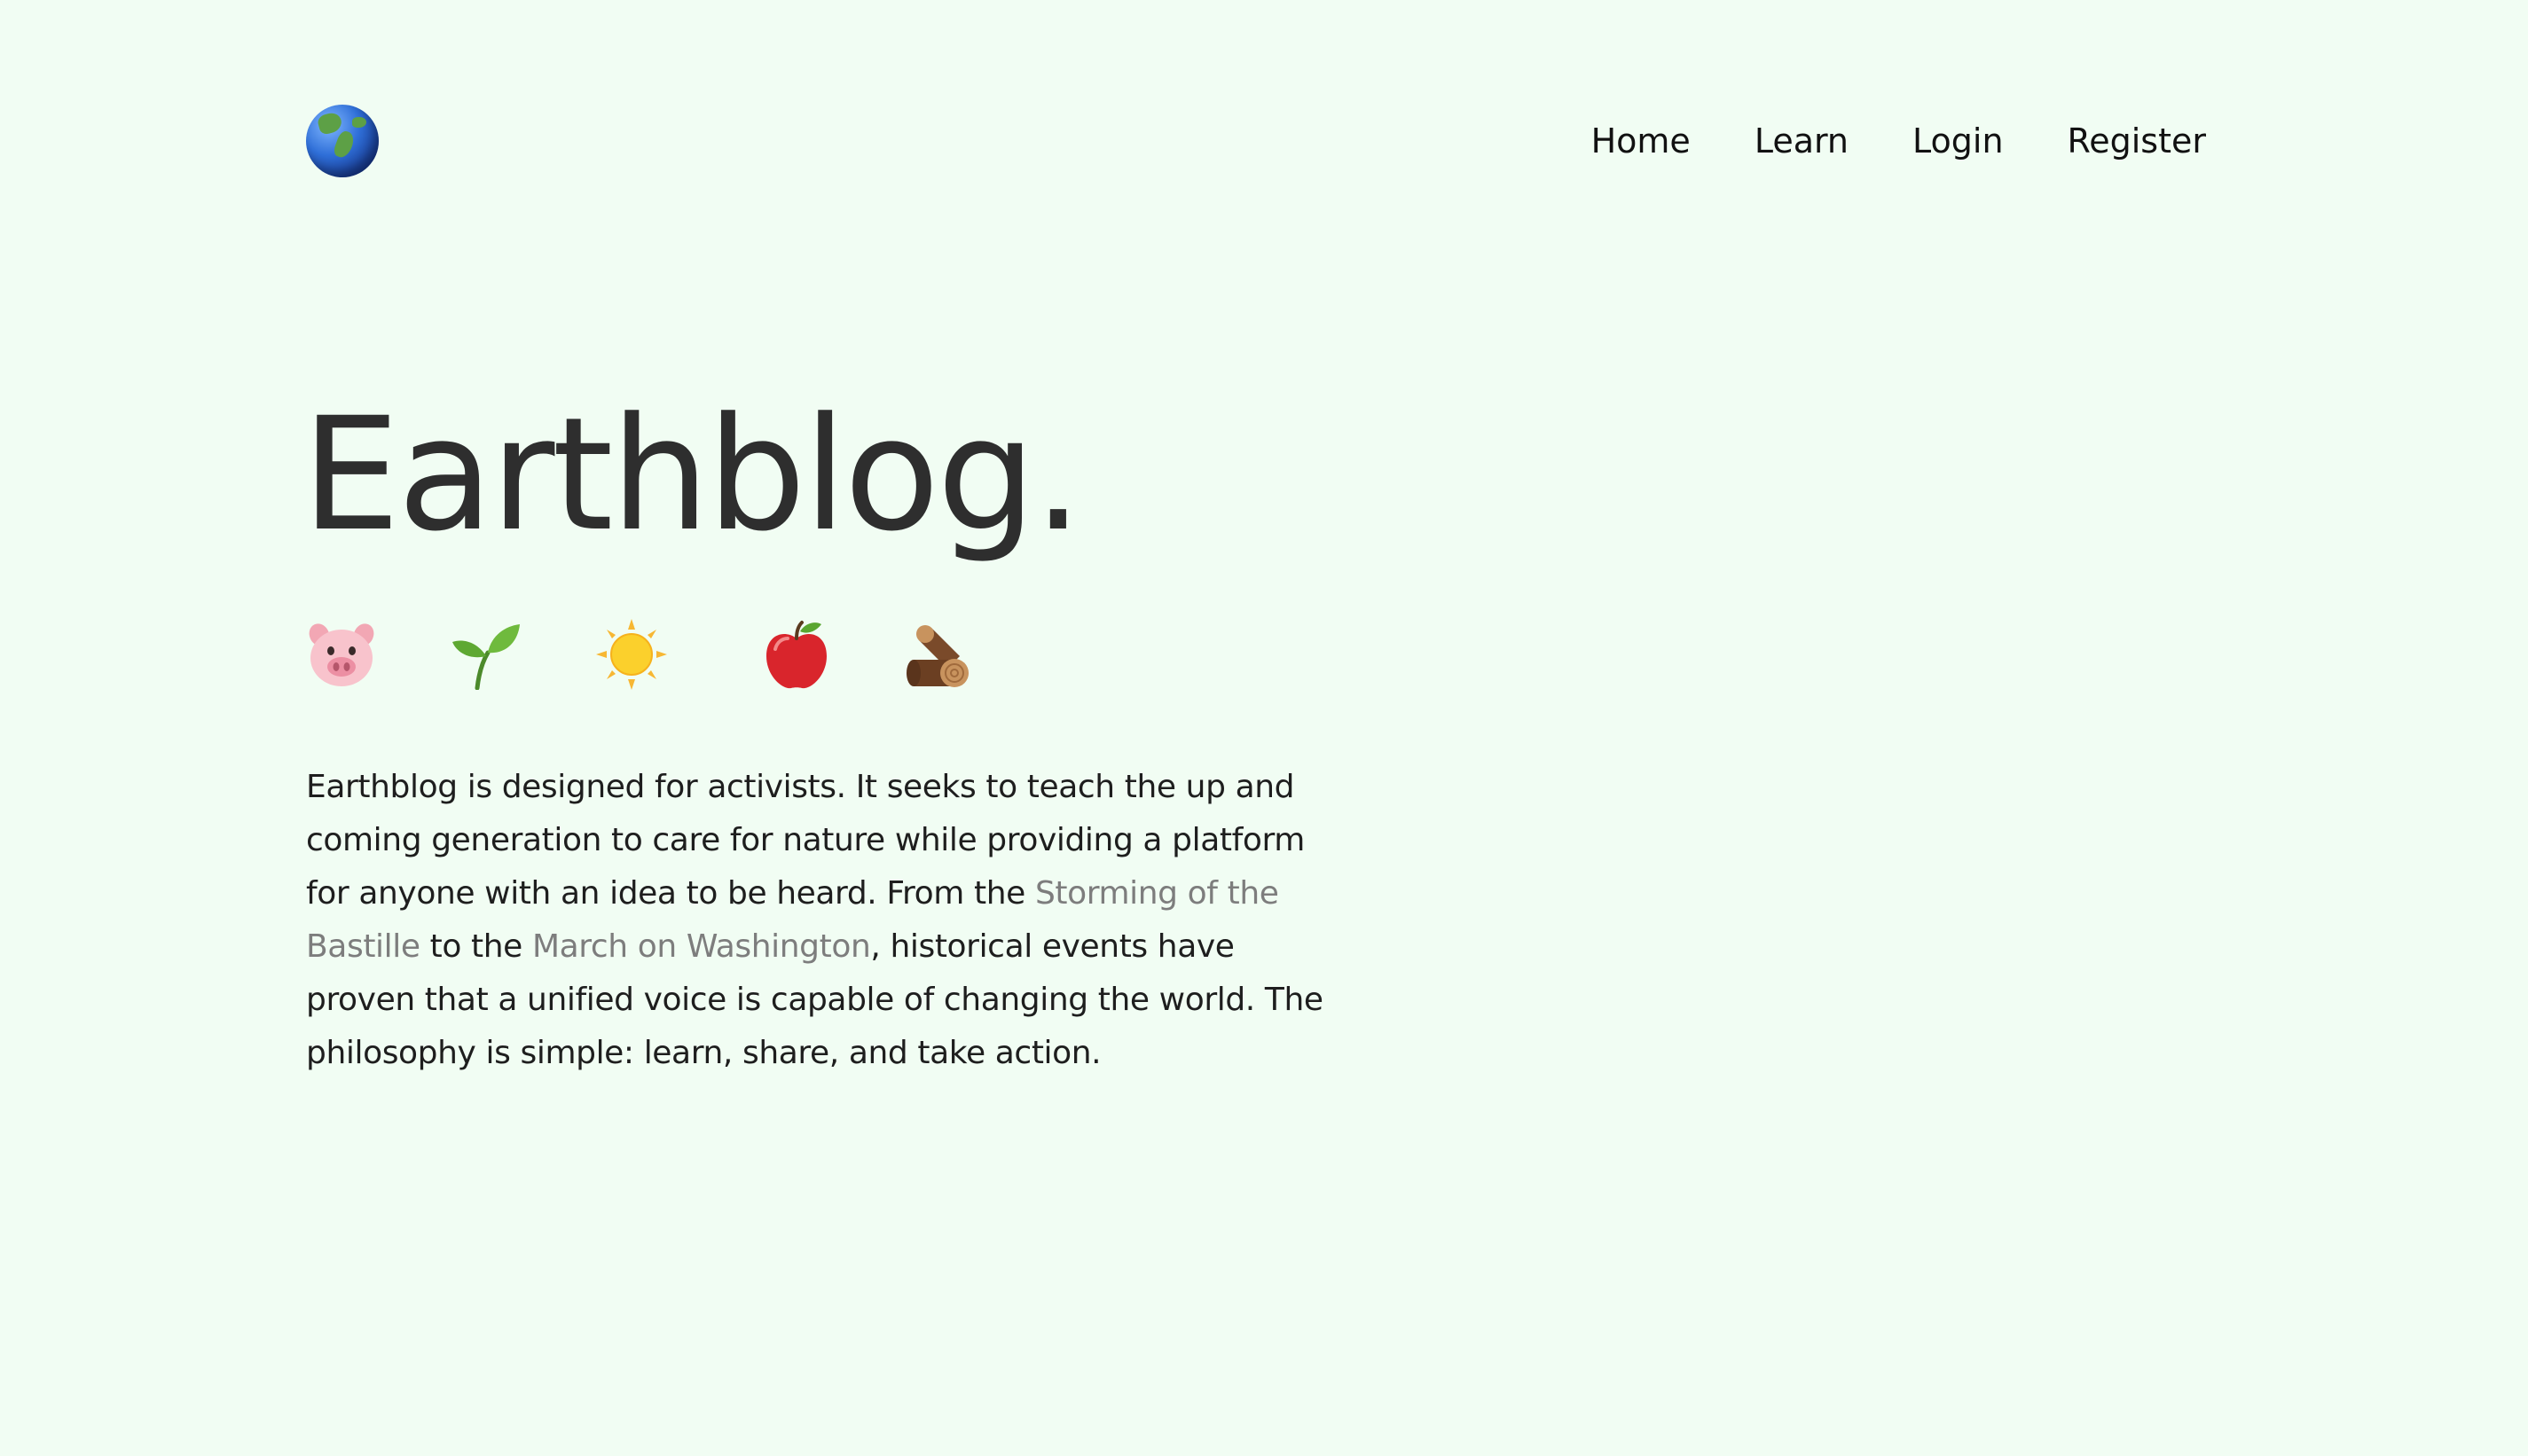 This screenshot has width=2528, height=1456. Describe the element at coordinates (486, 654) in the screenshot. I see `seedling-icon` at that location.